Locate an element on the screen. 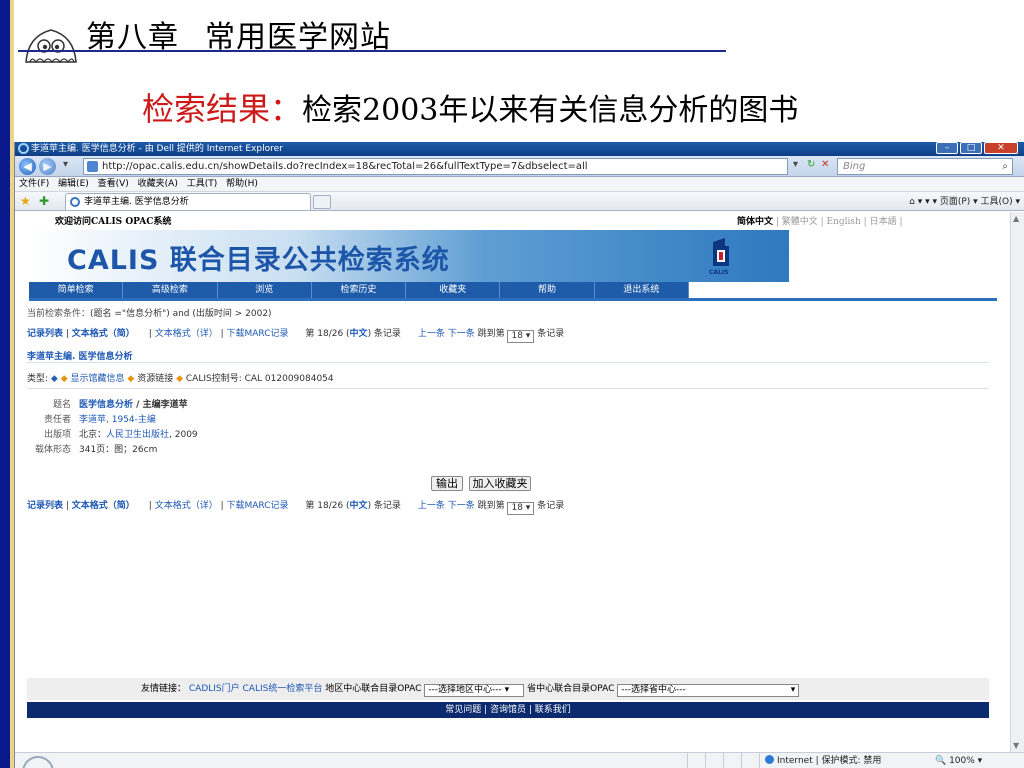  cartoon-mascot-icon is located at coordinates (51, 46).